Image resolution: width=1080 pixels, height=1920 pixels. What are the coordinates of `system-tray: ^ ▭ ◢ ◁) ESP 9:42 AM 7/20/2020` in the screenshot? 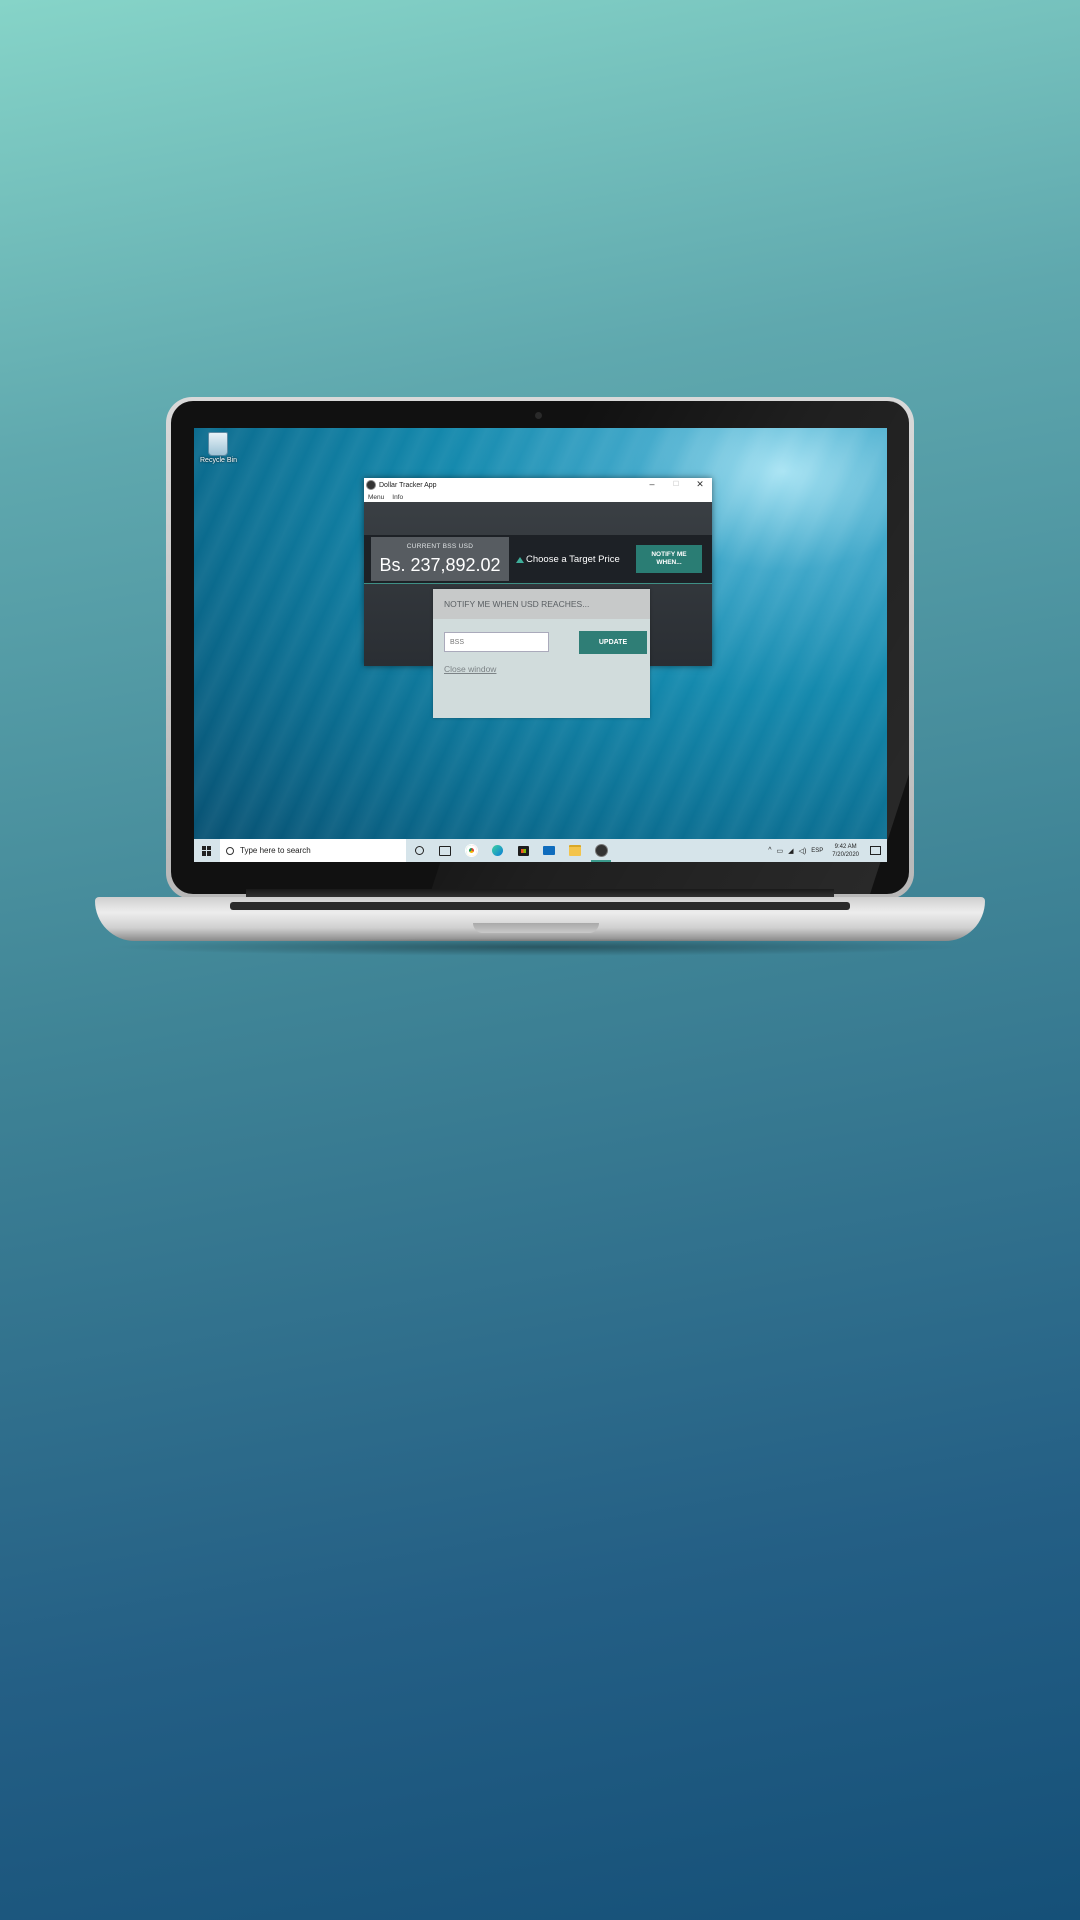 It's located at (827, 850).